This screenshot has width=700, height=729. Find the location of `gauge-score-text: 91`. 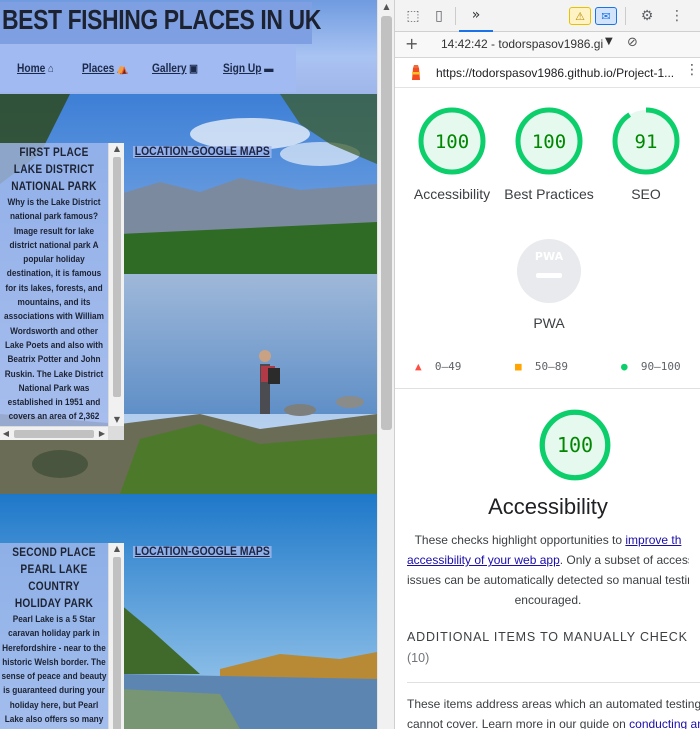

gauge-score-text: 91 is located at coordinates (646, 142).